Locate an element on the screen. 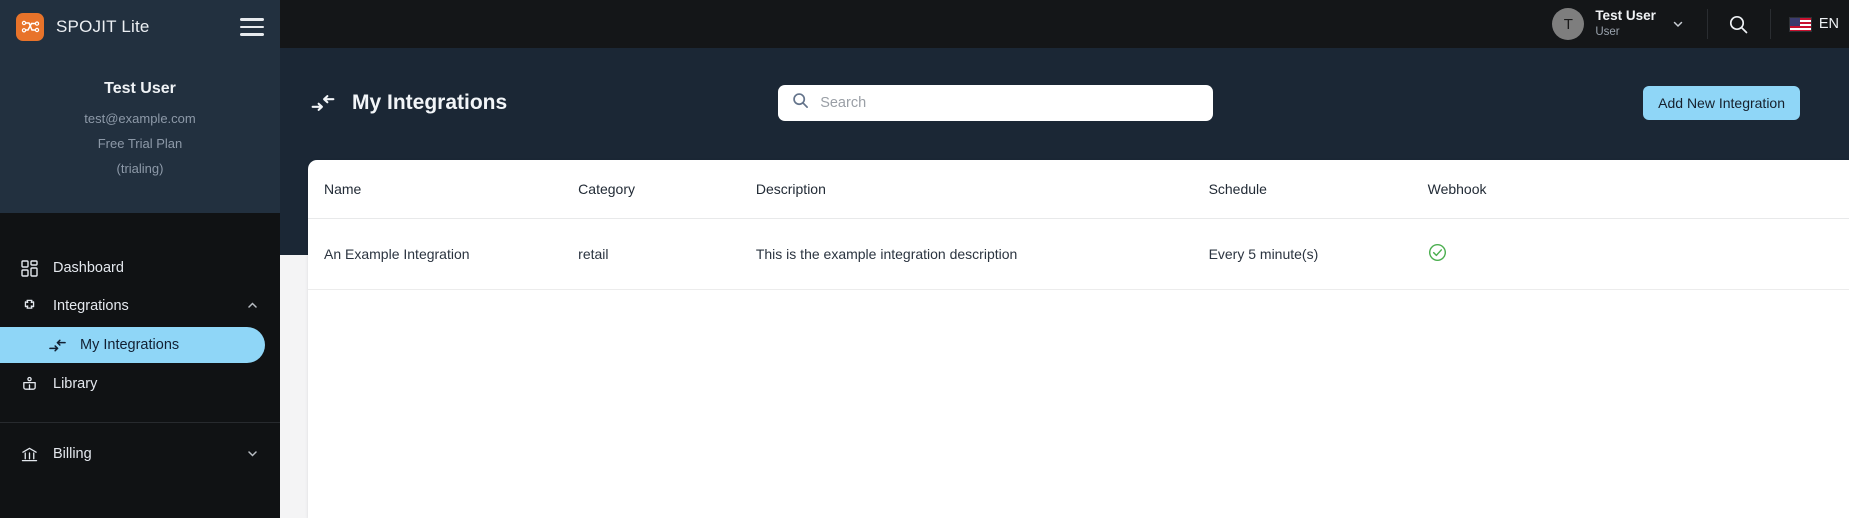  column-header-actions is located at coordinates (1729, 189).